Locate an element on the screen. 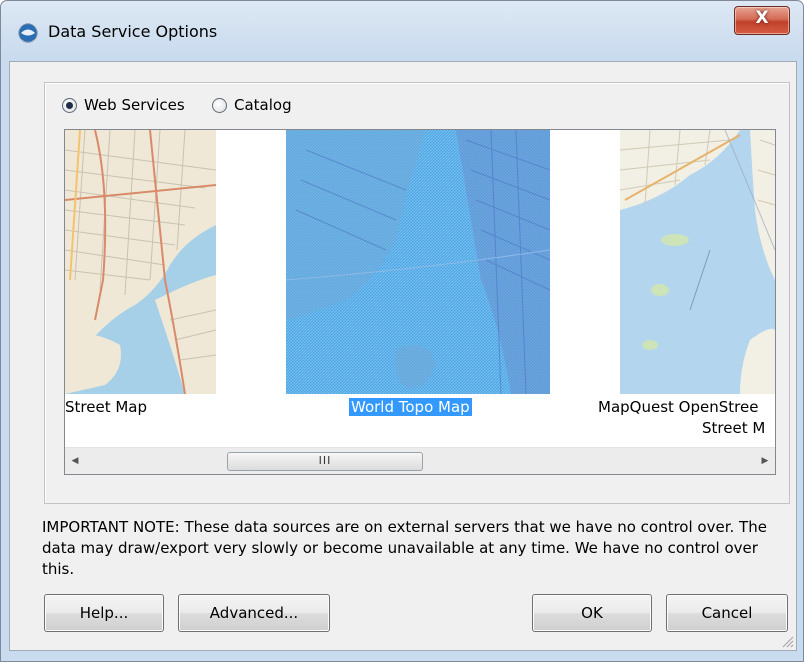  scrollbar-thumb: III is located at coordinates (325, 461).